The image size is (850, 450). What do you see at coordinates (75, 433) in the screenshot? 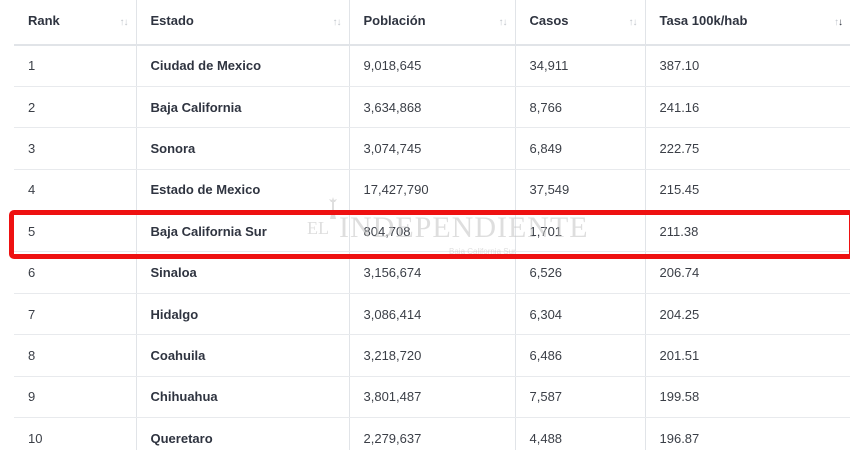
I see `cell-rank: 10` at bounding box center [75, 433].